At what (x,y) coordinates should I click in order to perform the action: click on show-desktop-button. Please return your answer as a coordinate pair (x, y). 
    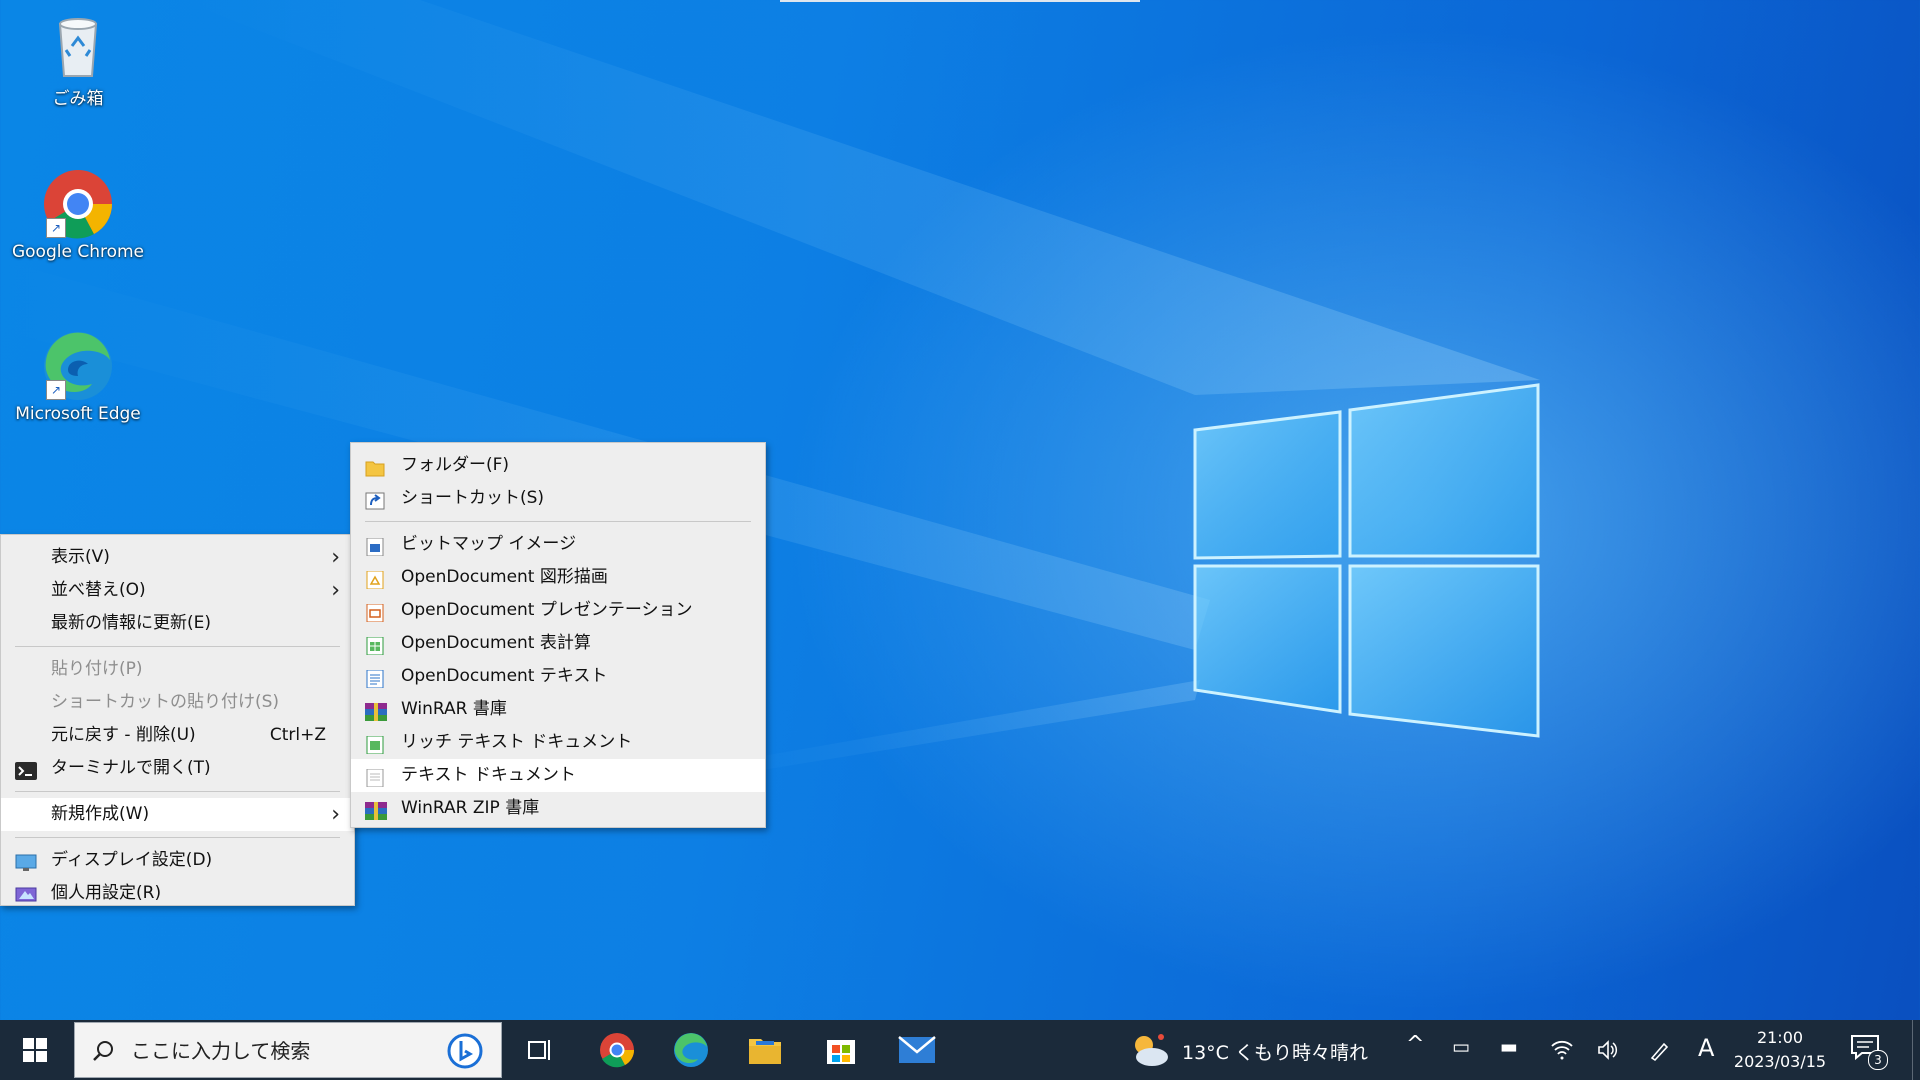
    Looking at the image, I should click on (1916, 1050).